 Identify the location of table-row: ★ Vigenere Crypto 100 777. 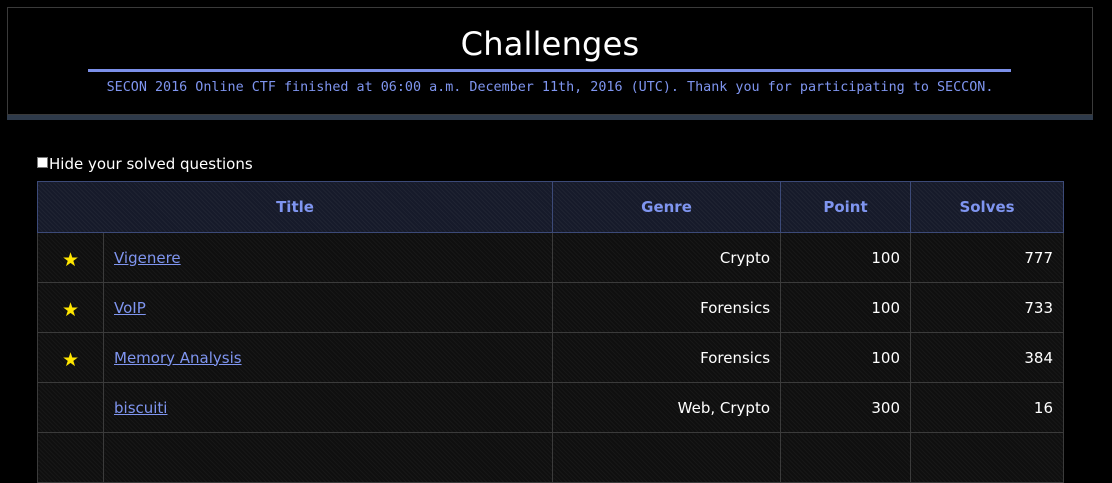
(551, 257).